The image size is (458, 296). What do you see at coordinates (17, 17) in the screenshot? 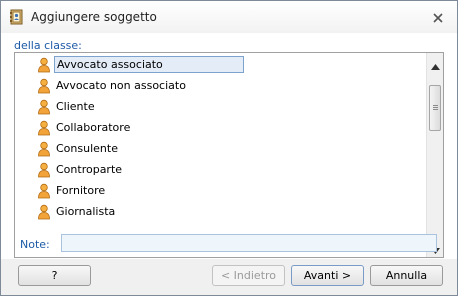
I see `address-book-icon` at bounding box center [17, 17].